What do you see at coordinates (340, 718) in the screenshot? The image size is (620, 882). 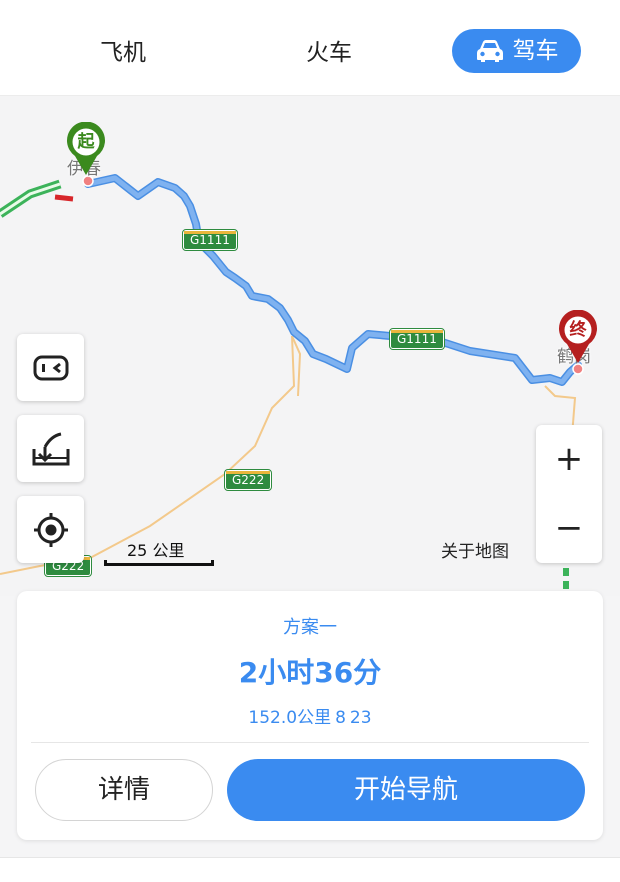 I see `route-extra-prefix: 8` at bounding box center [340, 718].